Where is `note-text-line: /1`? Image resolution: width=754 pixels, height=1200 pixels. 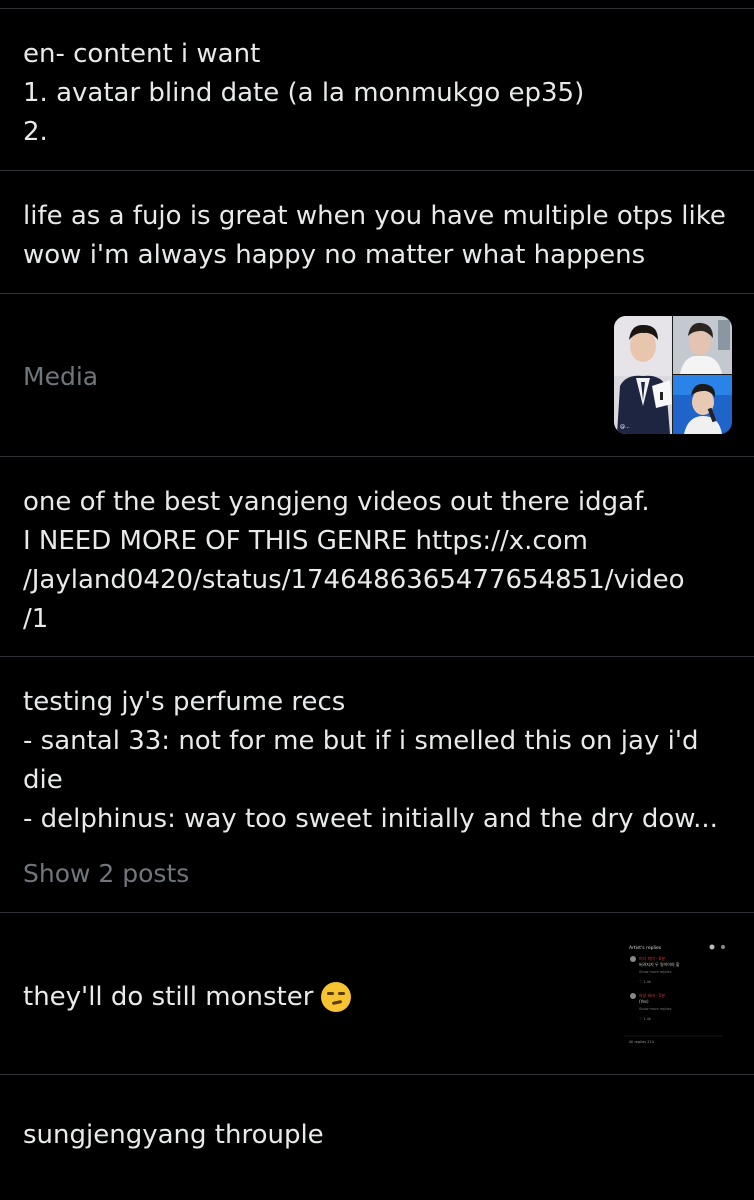
note-text-line: /1 is located at coordinates (35, 619).